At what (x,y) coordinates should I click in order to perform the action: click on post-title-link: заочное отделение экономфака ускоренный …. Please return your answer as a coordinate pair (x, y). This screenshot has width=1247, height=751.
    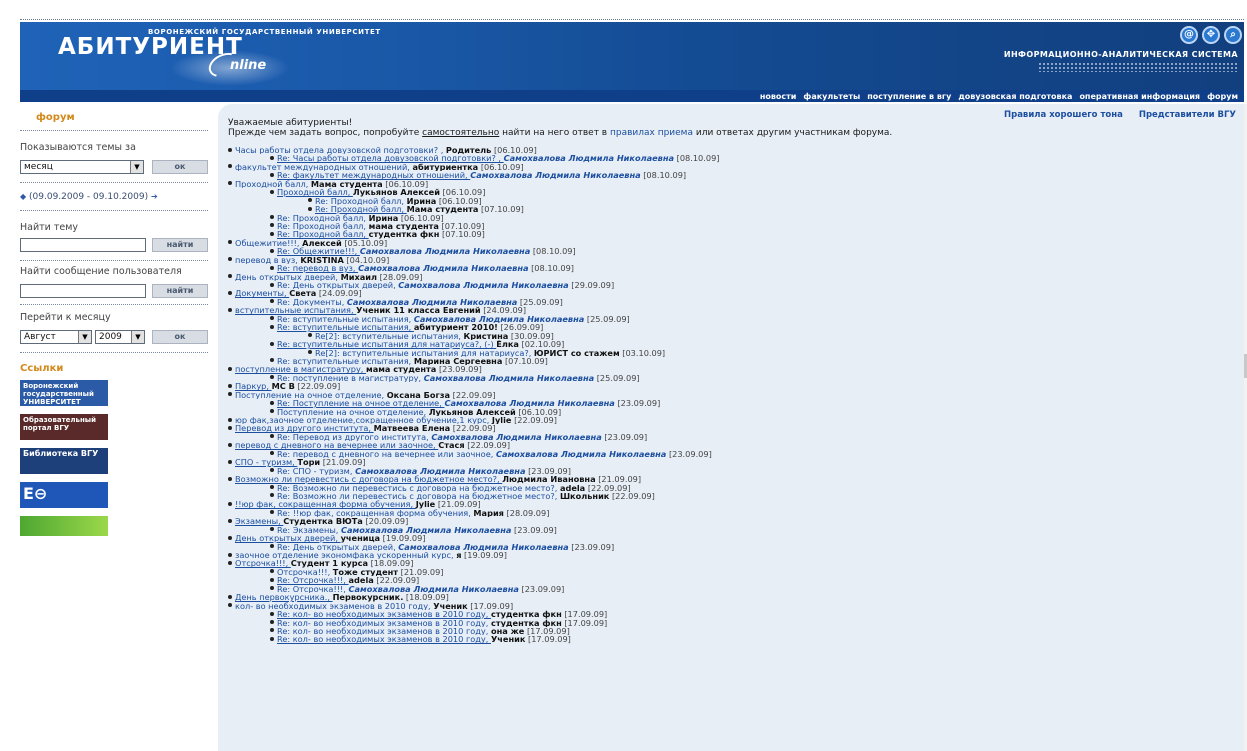
    Looking at the image, I should click on (345, 555).